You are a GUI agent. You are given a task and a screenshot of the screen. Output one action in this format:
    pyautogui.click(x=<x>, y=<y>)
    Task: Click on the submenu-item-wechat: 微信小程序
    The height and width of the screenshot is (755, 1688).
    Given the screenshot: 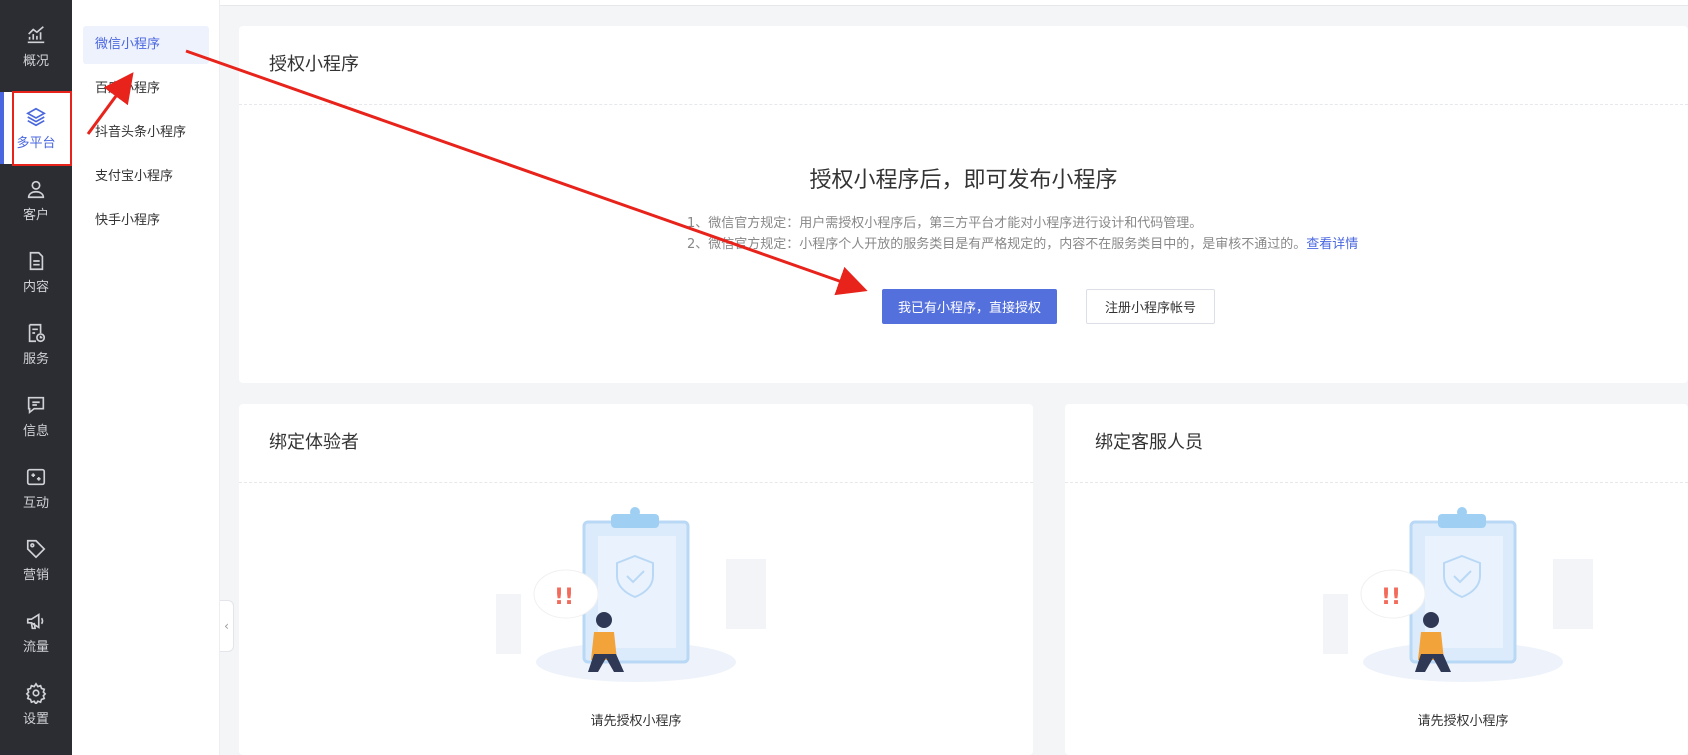 What is the action you would take?
    pyautogui.click(x=146, y=45)
    